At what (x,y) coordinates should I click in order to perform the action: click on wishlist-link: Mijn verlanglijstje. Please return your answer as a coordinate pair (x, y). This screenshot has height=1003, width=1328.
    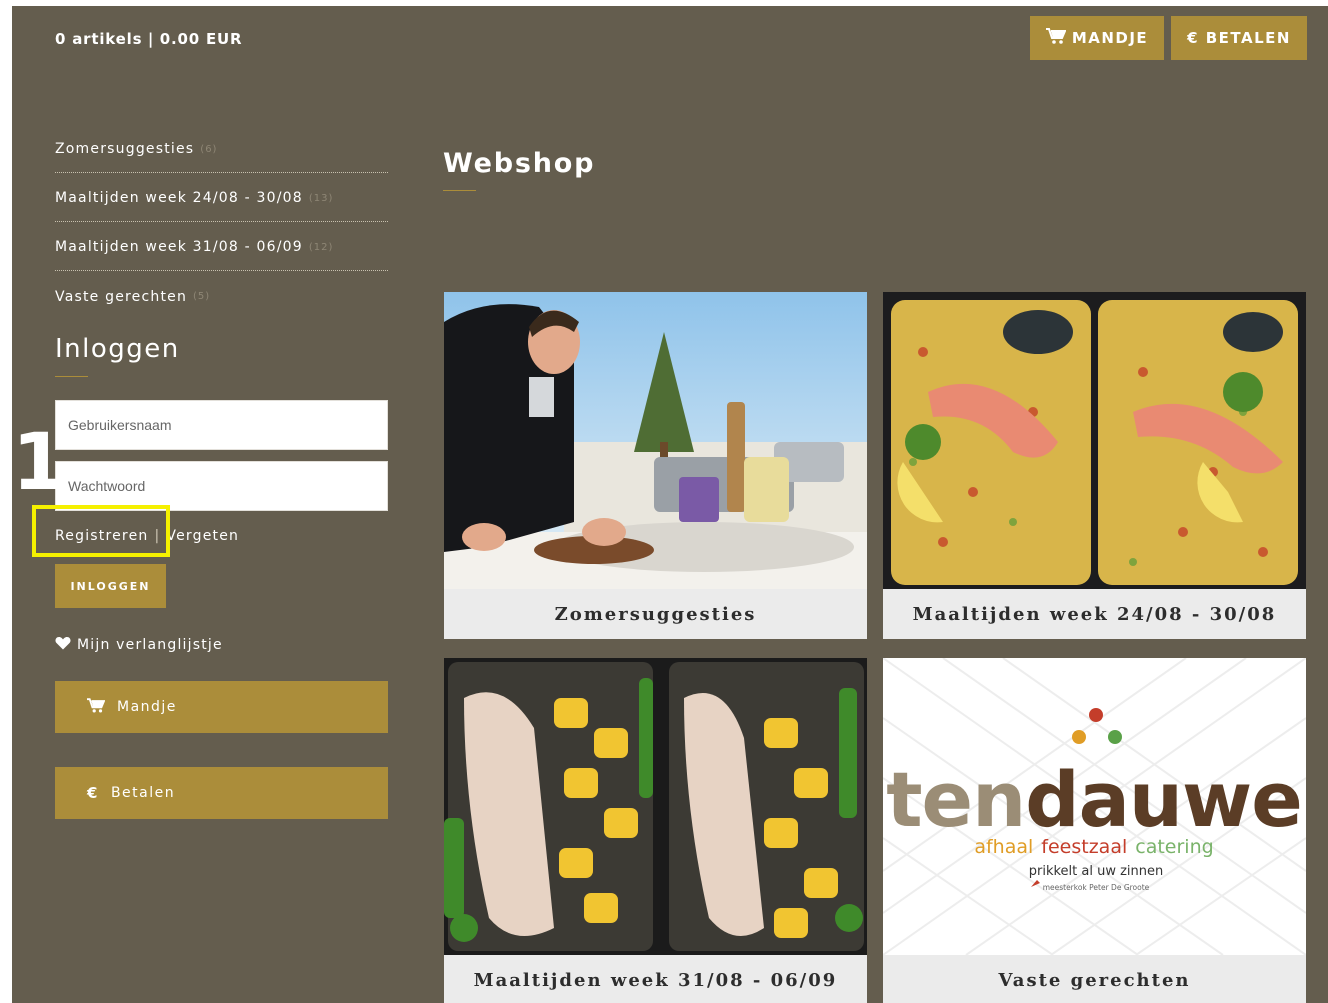
    Looking at the image, I should click on (139, 645).